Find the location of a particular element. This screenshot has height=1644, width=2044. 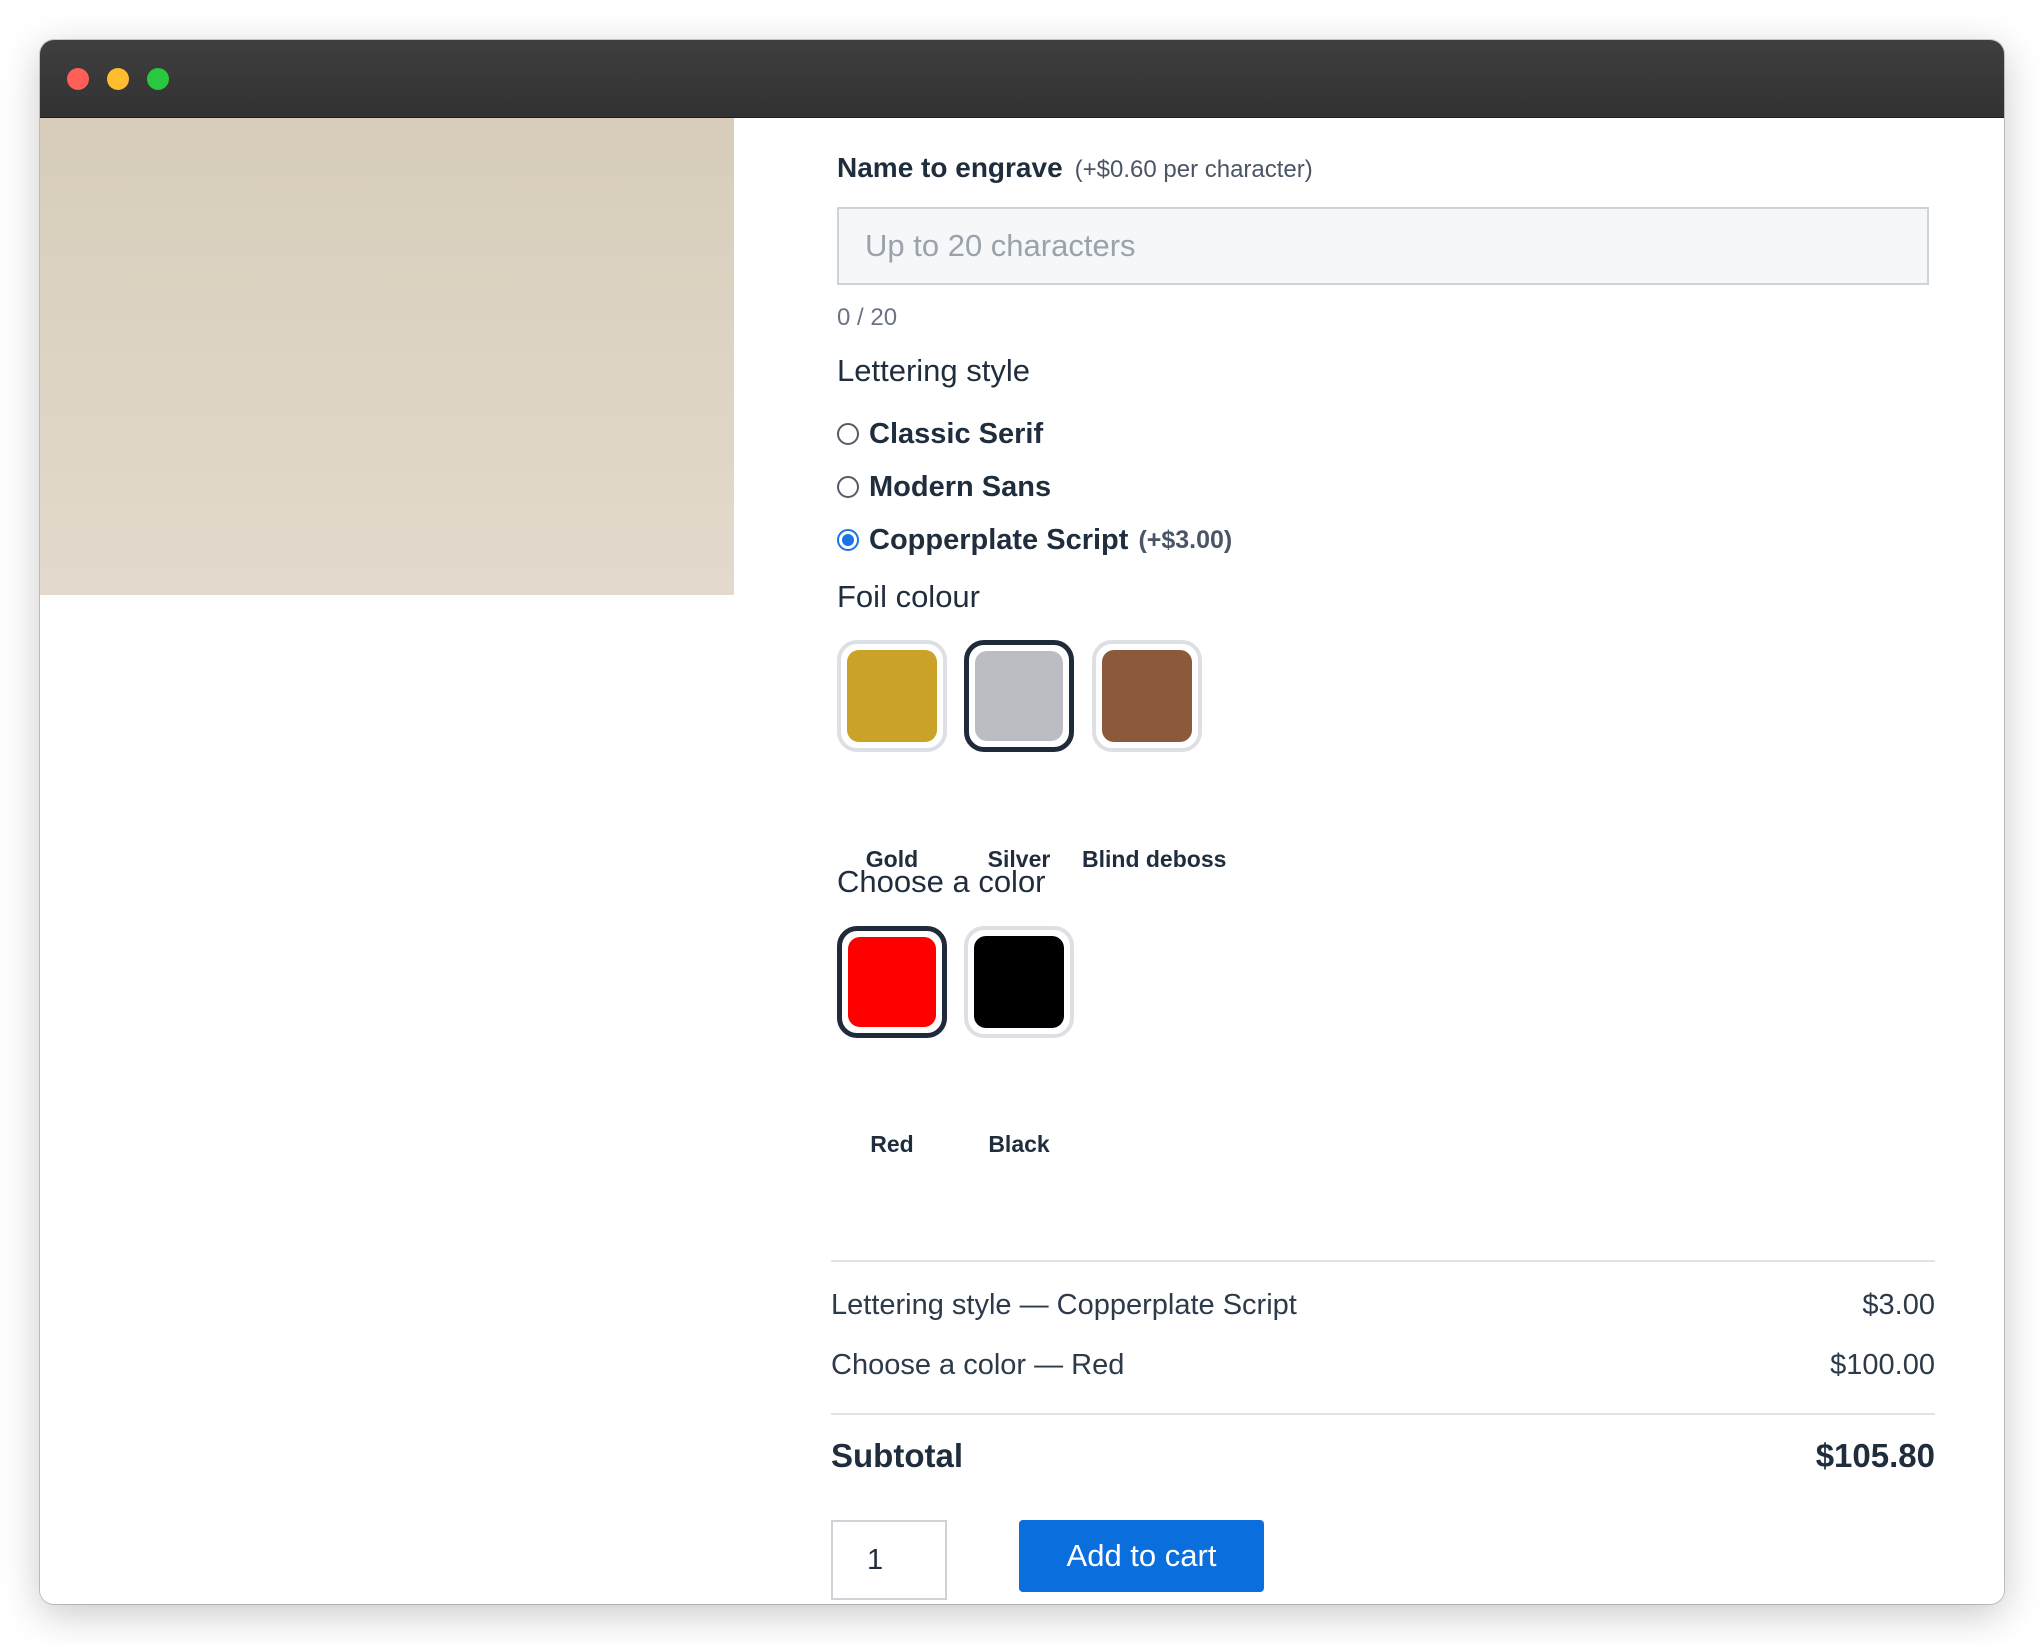

radio-option-surcharge: (+$3.00) is located at coordinates (1185, 539).